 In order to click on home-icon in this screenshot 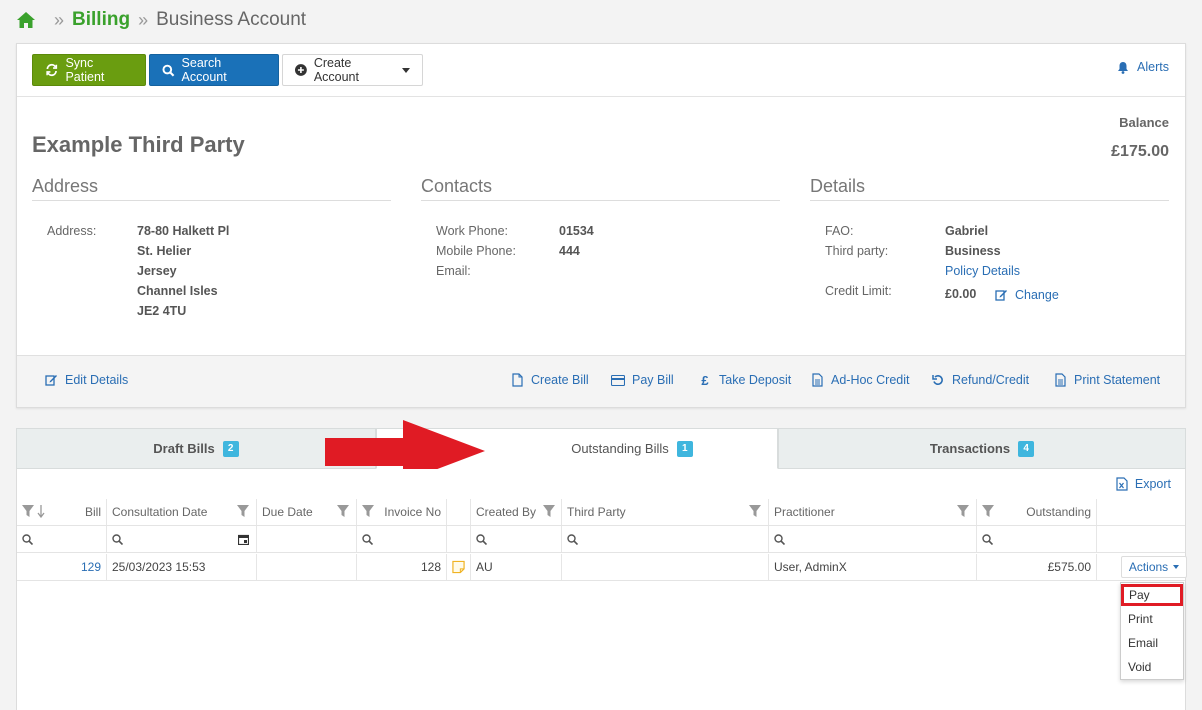, I will do `click(26, 20)`.